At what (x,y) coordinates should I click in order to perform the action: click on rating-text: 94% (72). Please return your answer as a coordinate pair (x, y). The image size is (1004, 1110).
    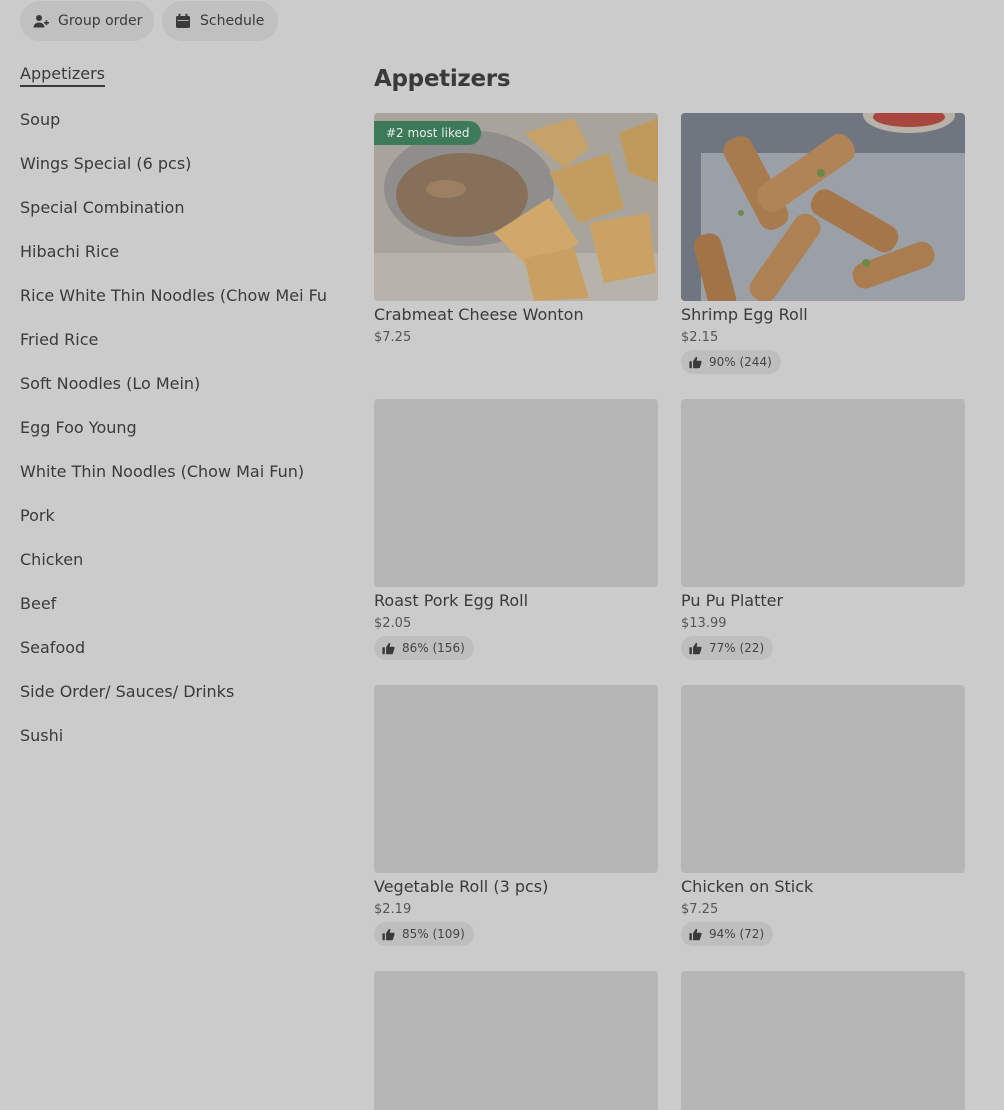
    Looking at the image, I should click on (737, 934).